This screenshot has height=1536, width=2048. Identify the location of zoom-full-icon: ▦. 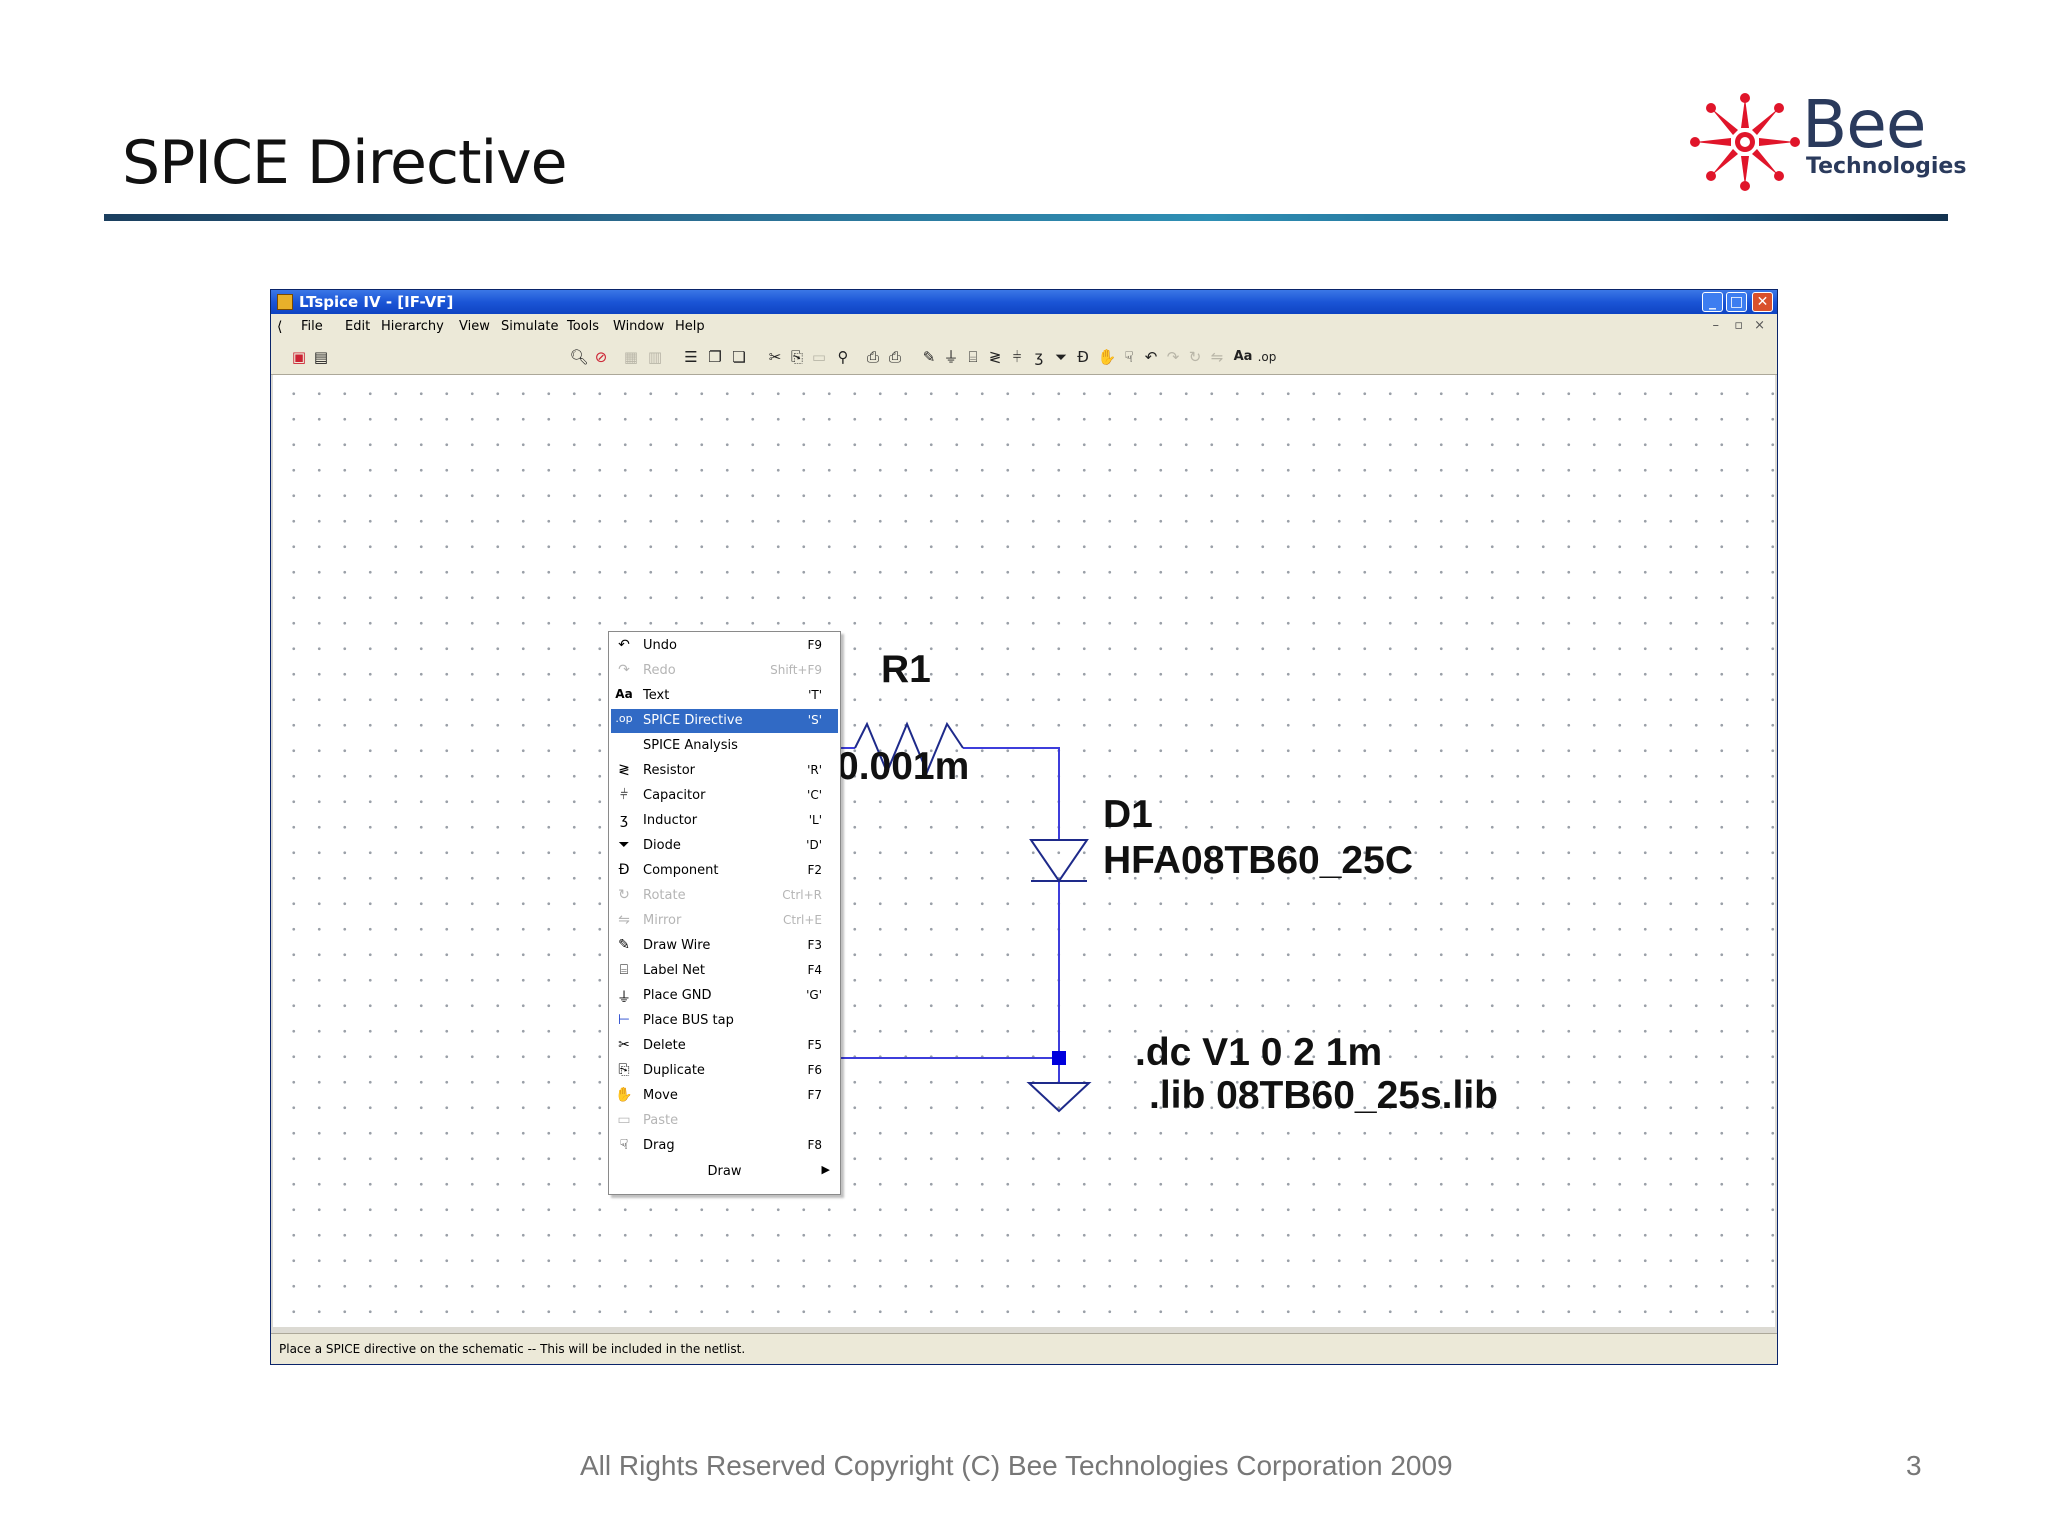
(631, 357).